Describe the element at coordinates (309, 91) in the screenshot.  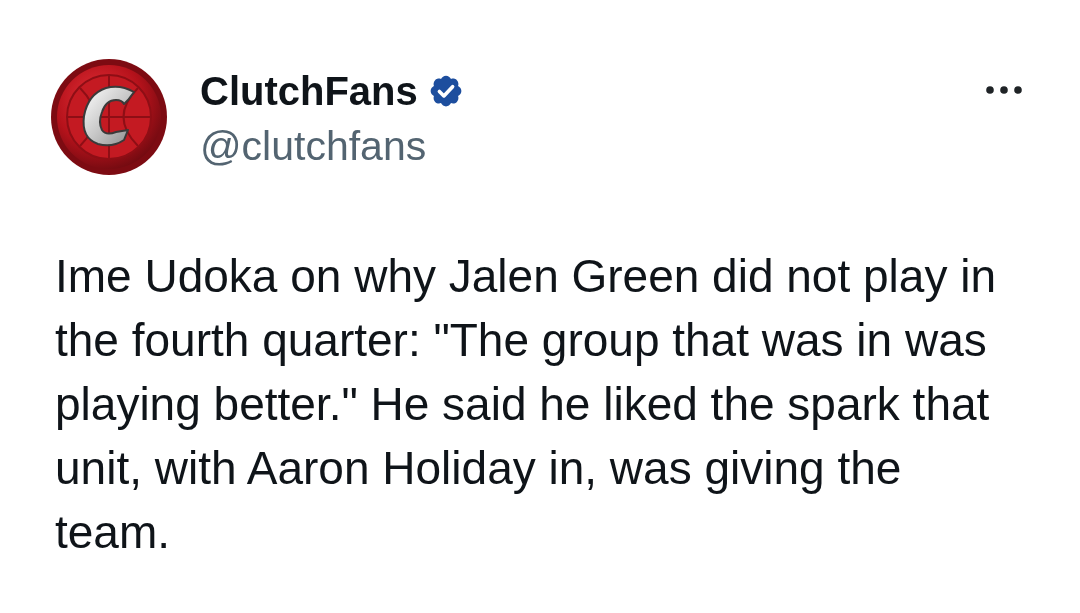
I see `author-name: ClutchFans` at that location.